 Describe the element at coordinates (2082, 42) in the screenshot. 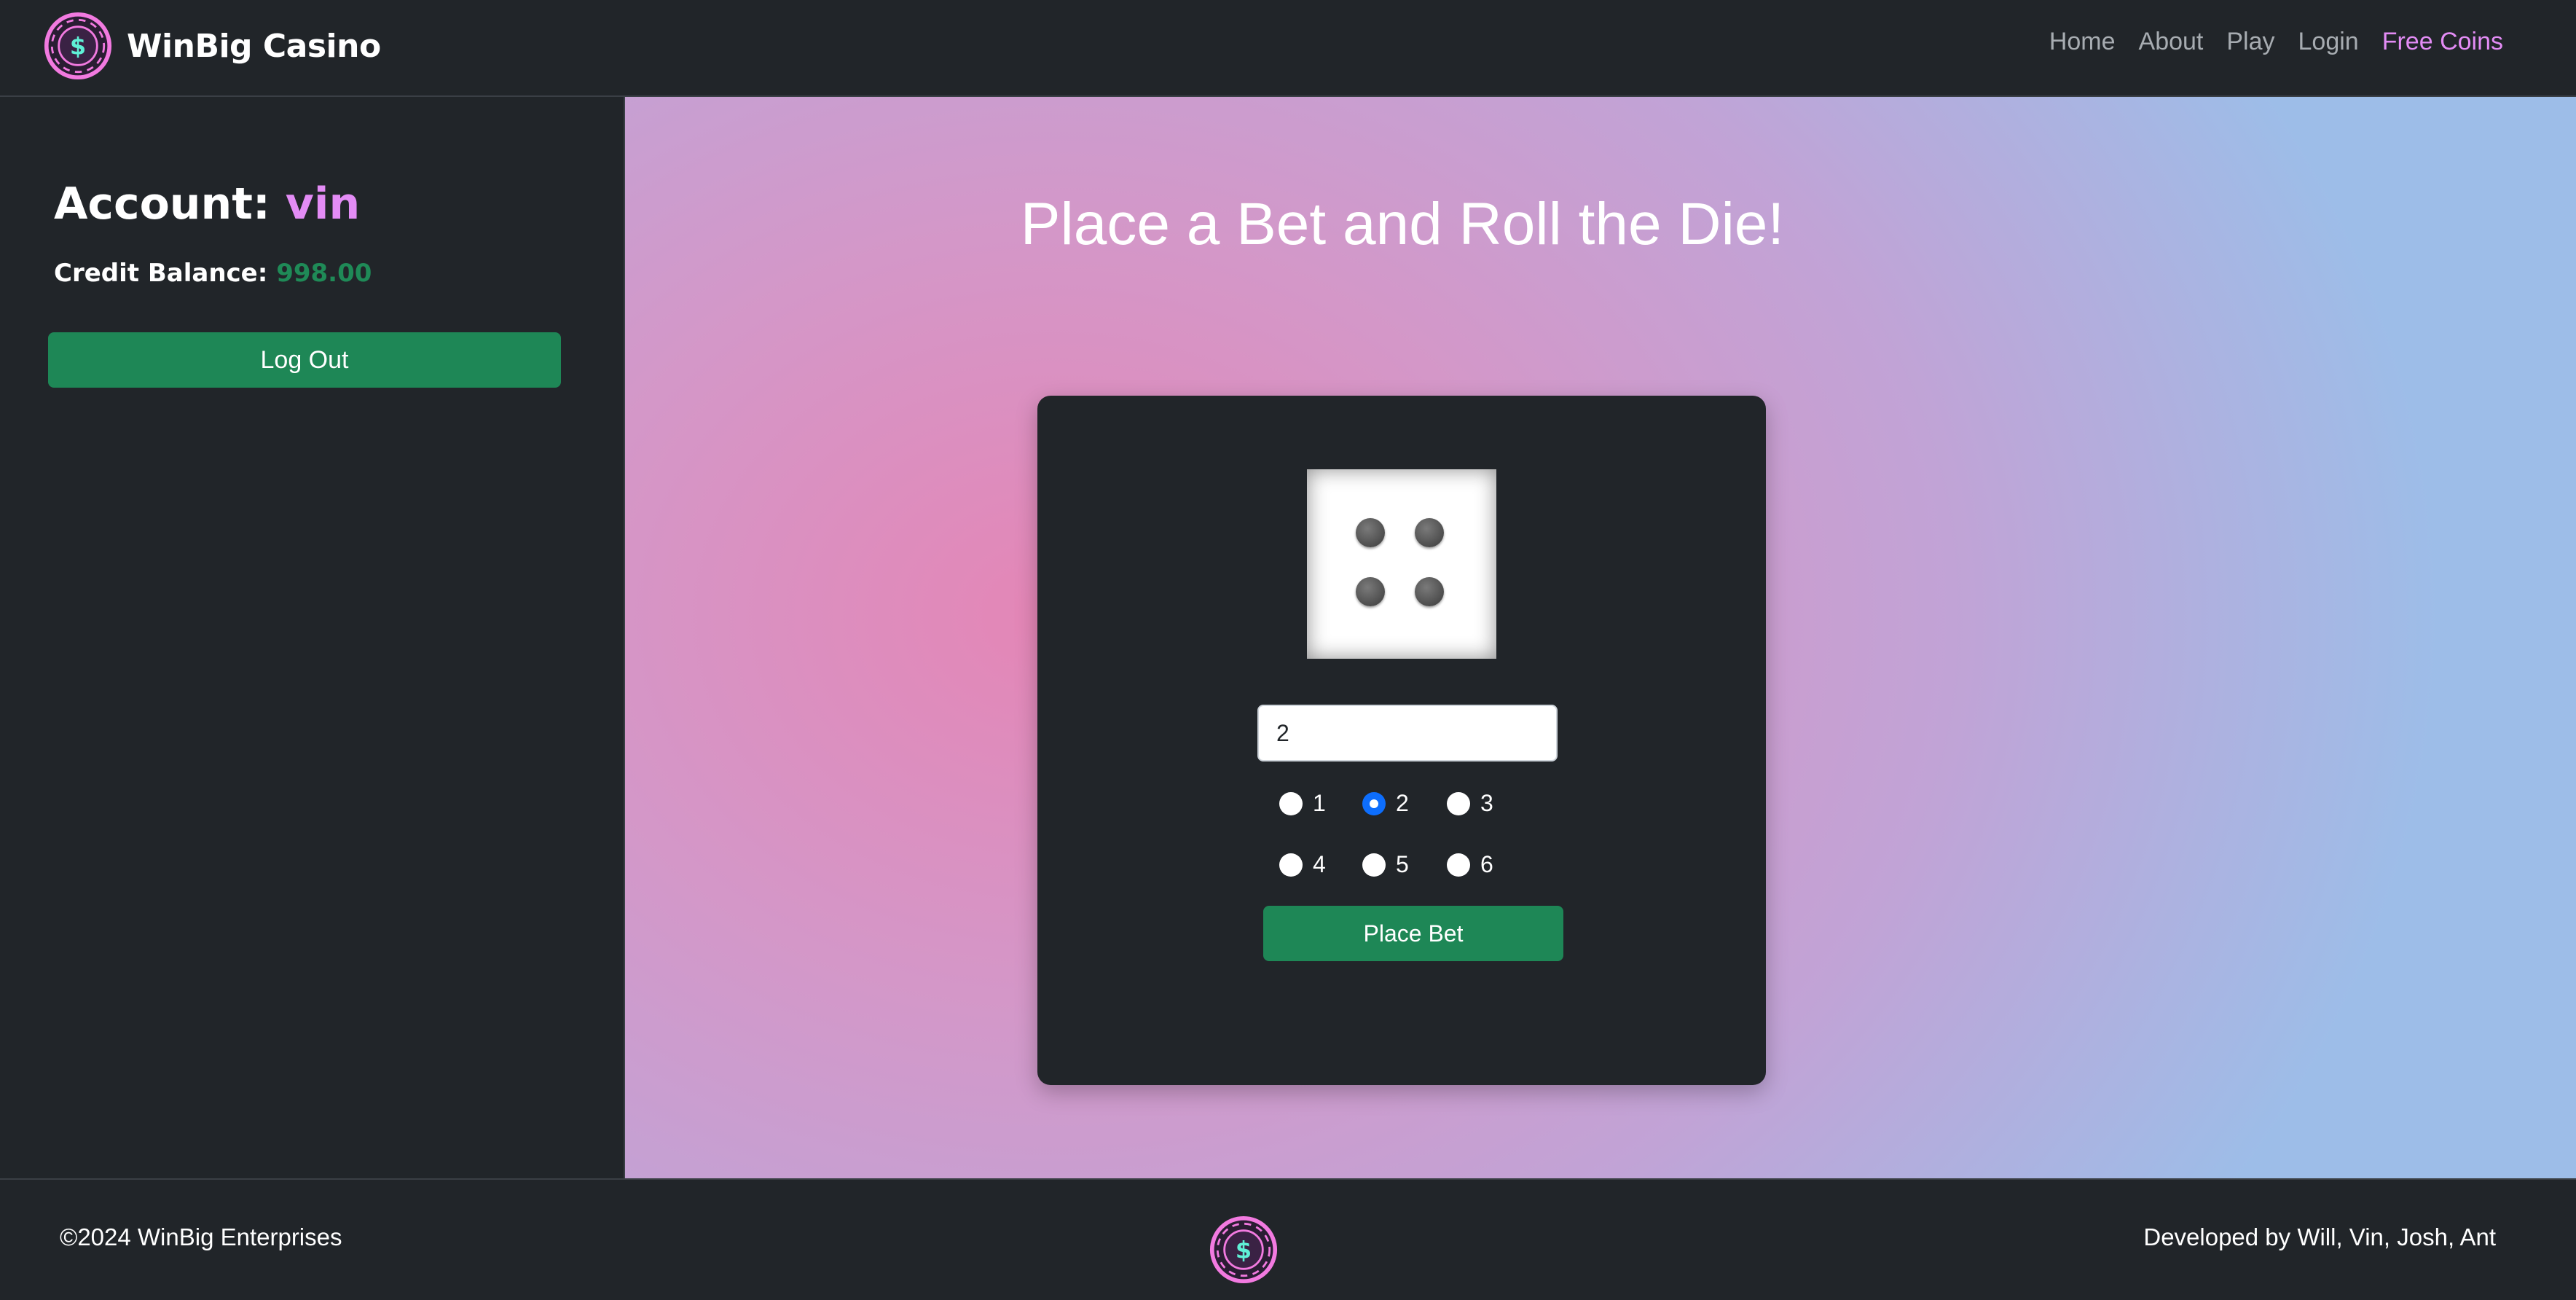

I see `nav-home-link: Home` at that location.